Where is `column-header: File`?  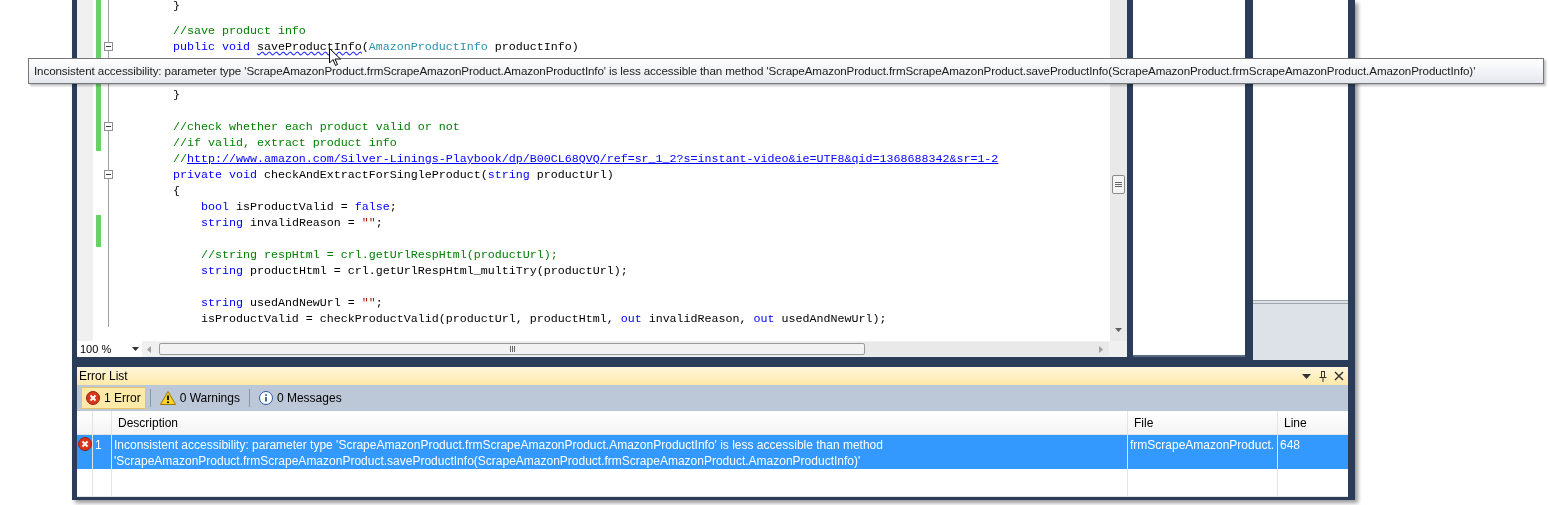
column-header: File is located at coordinates (1203, 422).